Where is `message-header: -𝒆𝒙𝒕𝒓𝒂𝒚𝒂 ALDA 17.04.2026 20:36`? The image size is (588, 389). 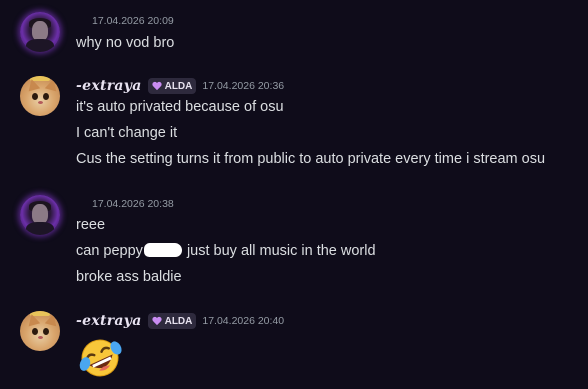
message-header: -𝒆𝒙𝒕𝒓𝒂𝒚𝒂 ALDA 17.04.2026 20:36 is located at coordinates (180, 86).